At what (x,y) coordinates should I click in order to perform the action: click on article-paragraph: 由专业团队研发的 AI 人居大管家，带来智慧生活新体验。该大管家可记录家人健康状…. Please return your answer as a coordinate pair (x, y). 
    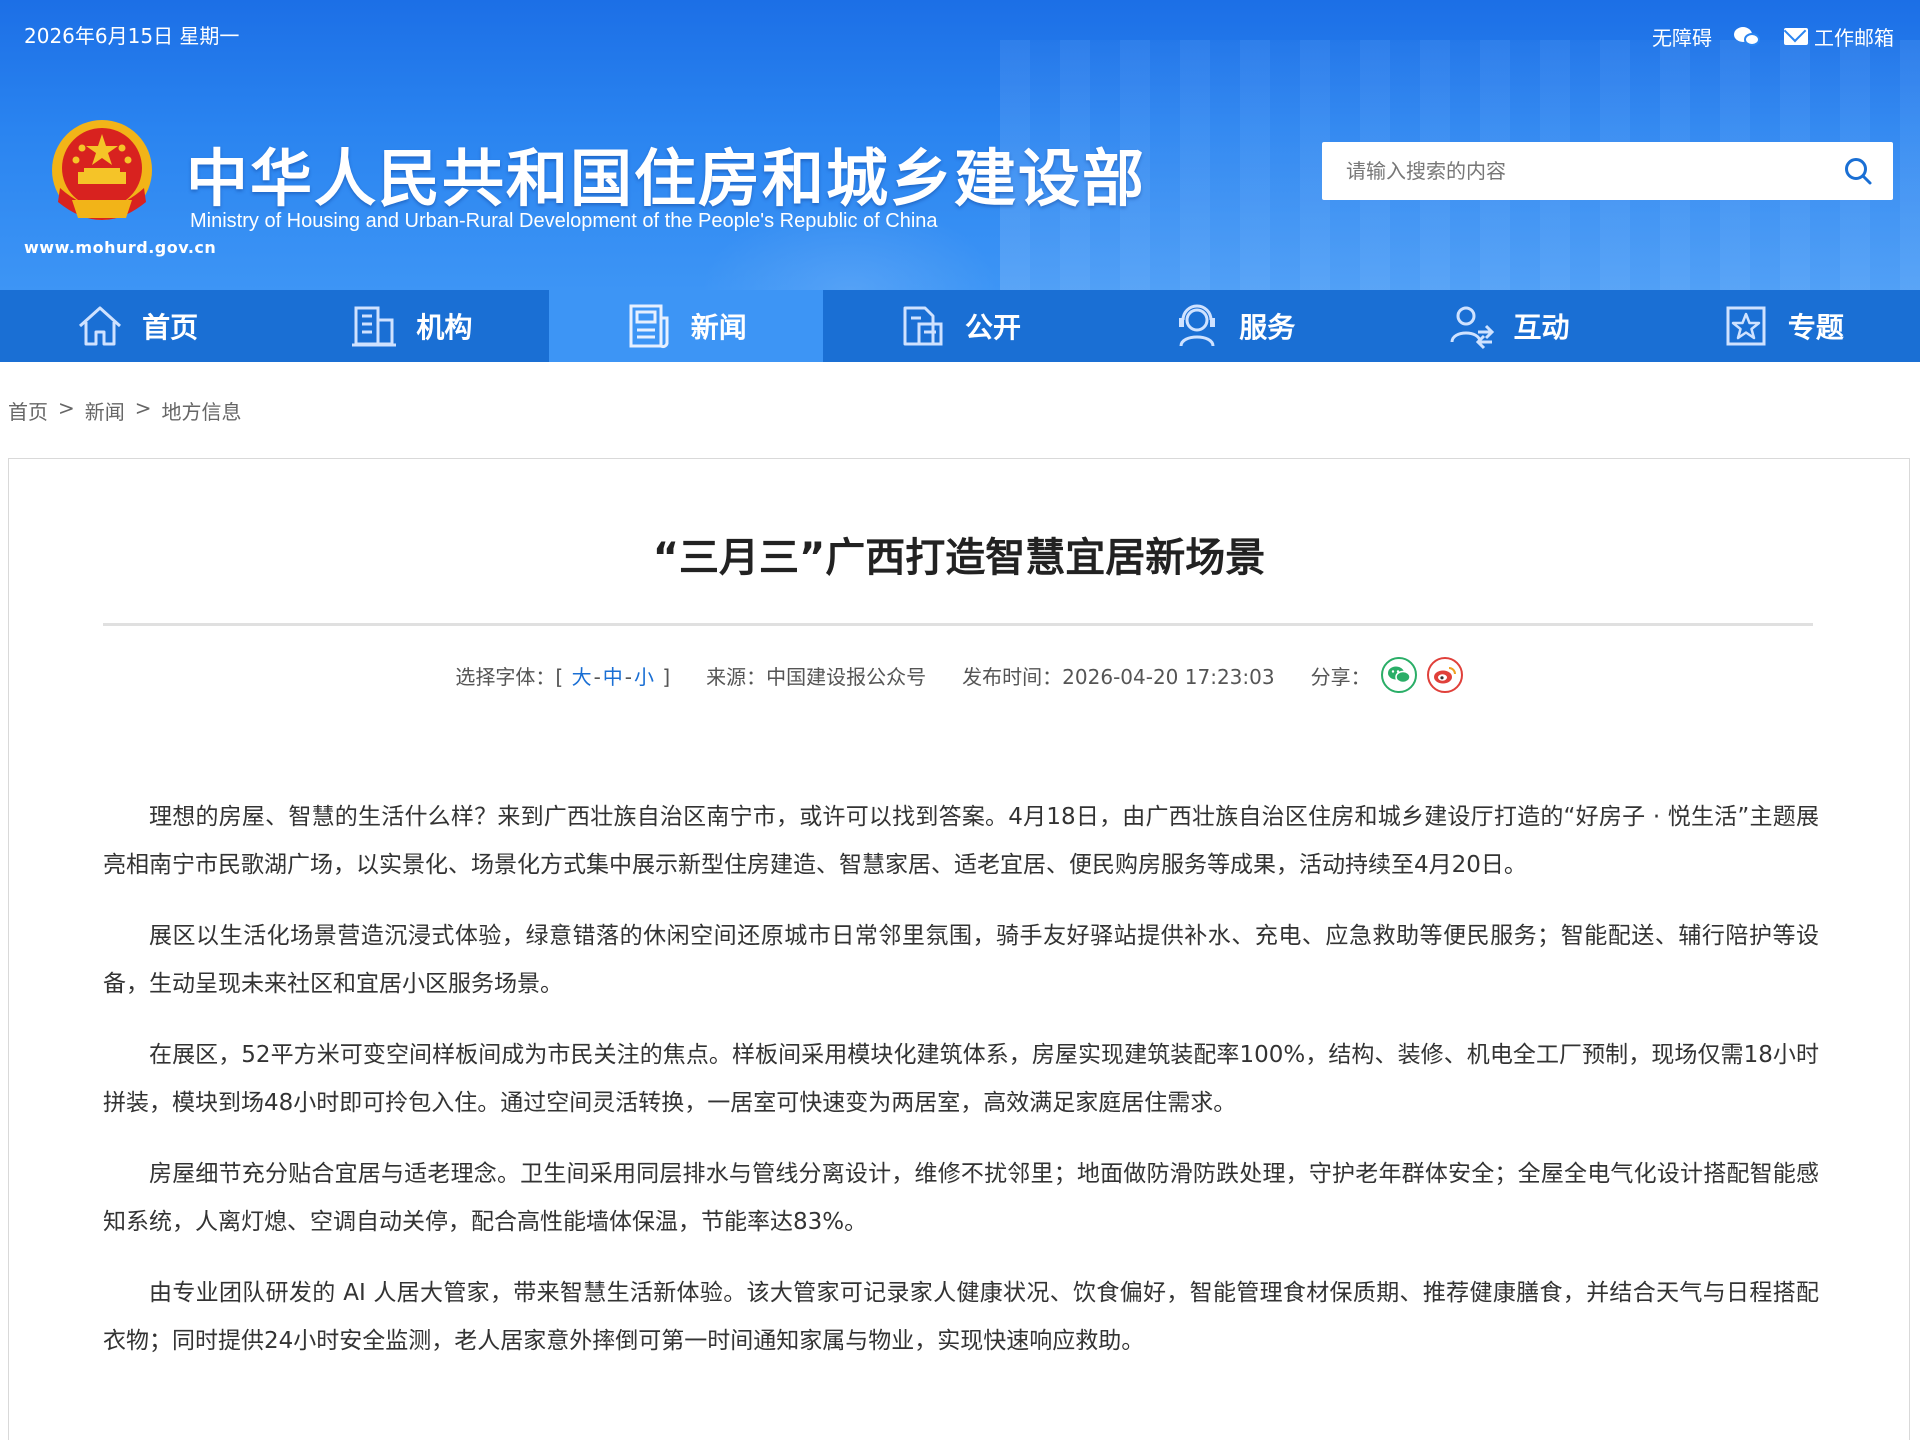
    Looking at the image, I should click on (961, 1317).